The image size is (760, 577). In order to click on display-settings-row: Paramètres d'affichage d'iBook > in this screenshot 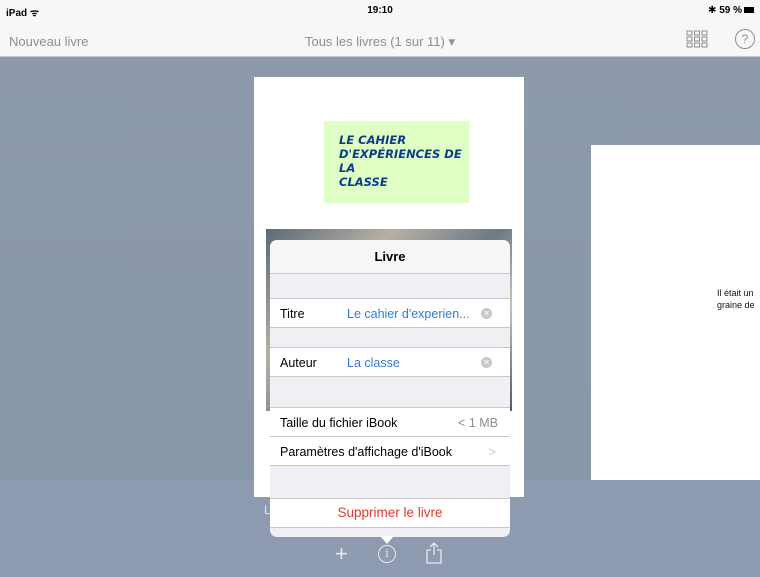, I will do `click(390, 451)`.